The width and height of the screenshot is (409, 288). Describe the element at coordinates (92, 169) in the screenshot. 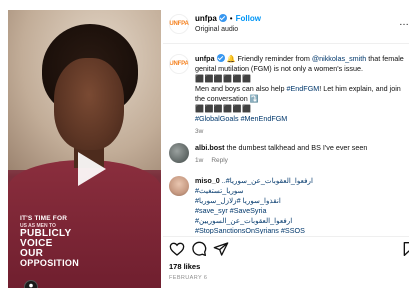

I see `play-icon` at that location.